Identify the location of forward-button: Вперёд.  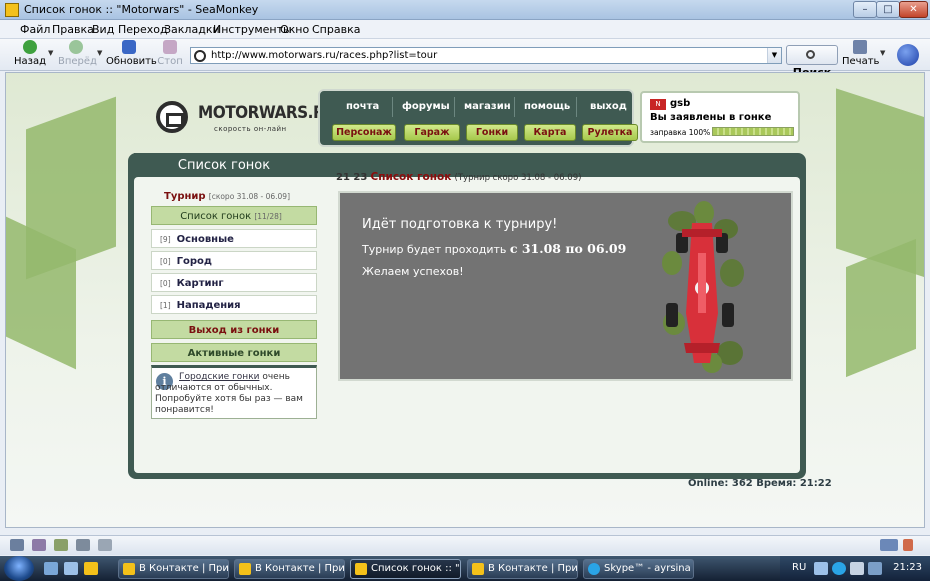
(77, 55).